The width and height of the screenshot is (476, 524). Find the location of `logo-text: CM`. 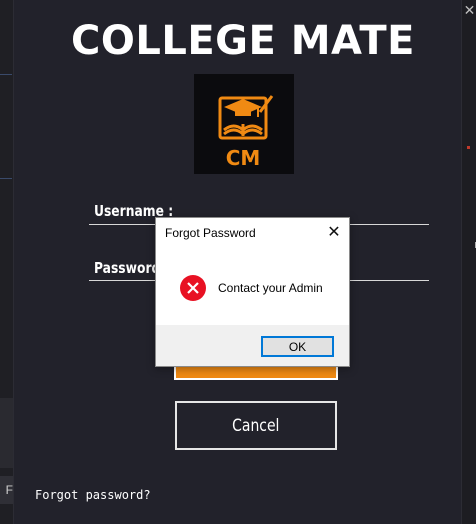

logo-text: CM is located at coordinates (243, 158).